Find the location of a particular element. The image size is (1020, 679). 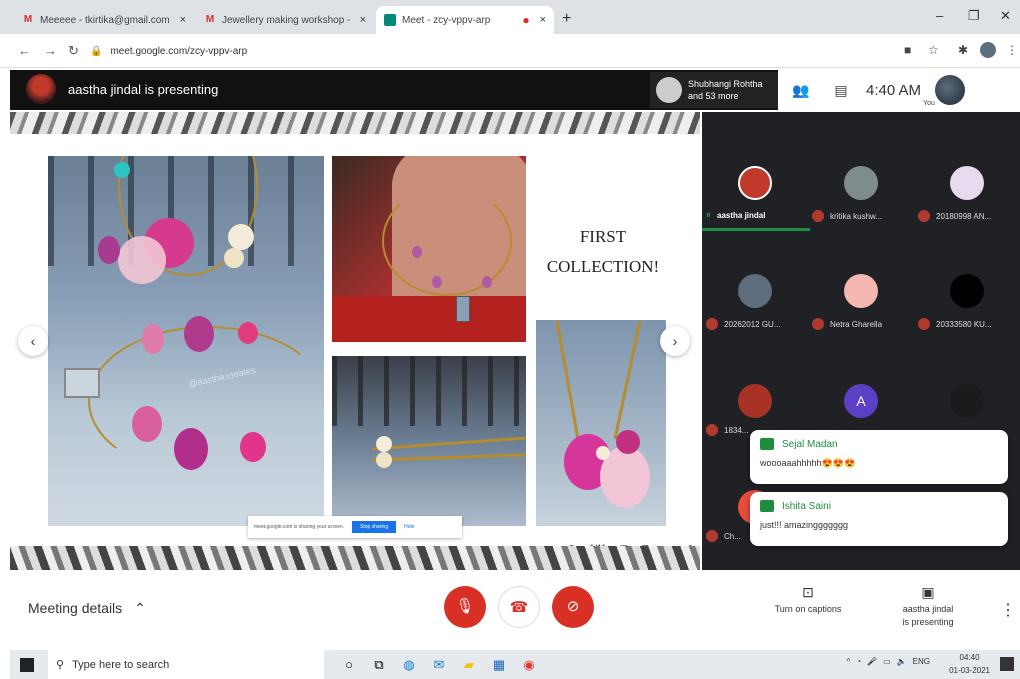

previous-slide-button: ‹ is located at coordinates (33, 341).